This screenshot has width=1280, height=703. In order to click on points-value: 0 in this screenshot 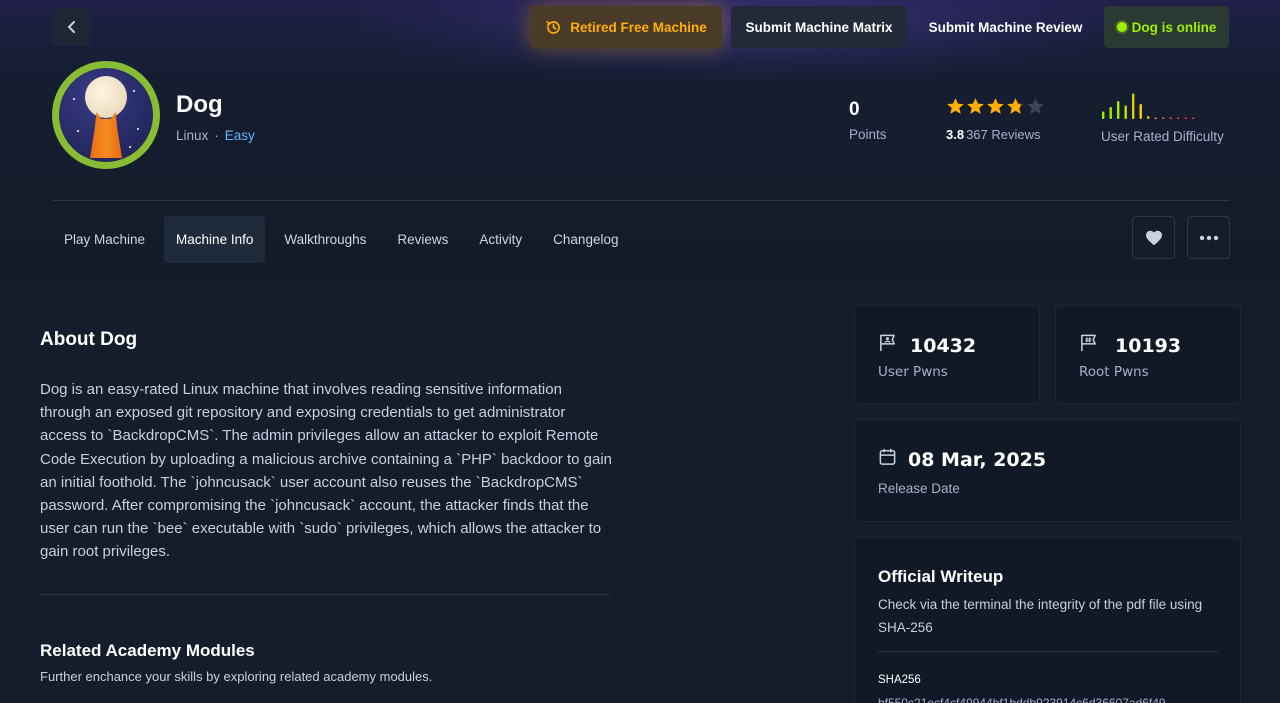, I will do `click(854, 109)`.